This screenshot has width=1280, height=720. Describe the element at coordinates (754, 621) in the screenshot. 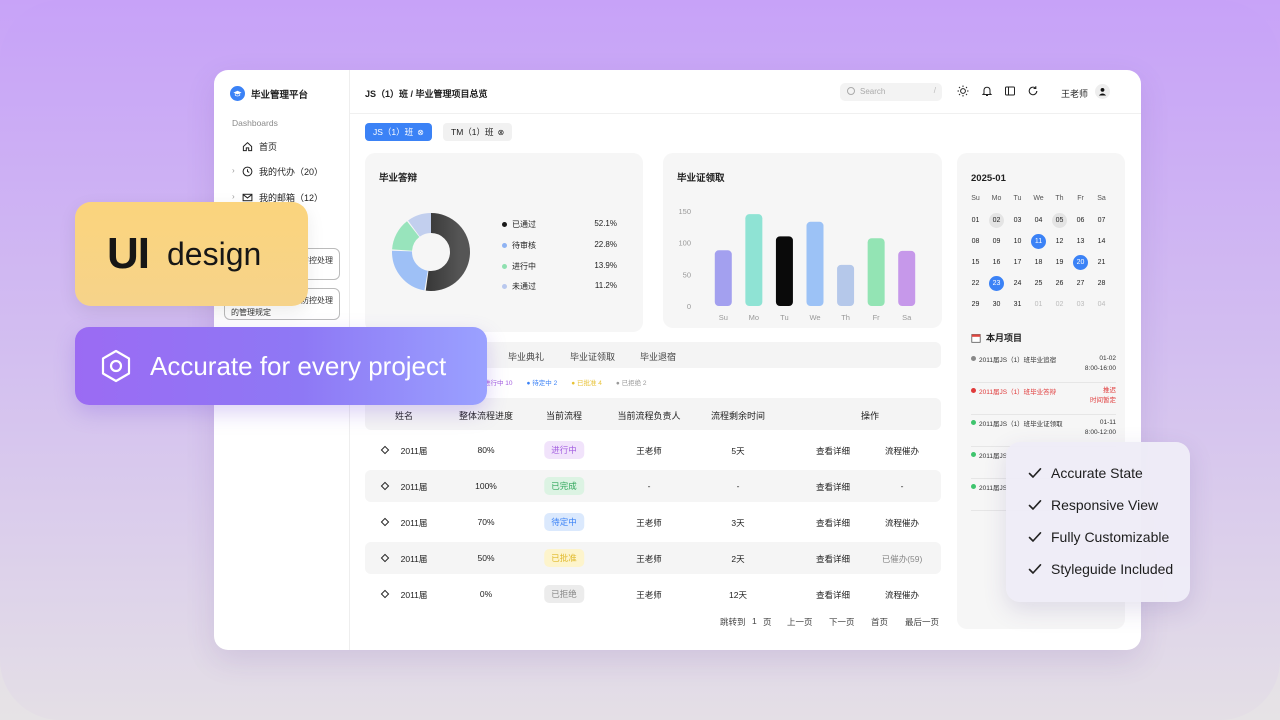

I see `pager-page-input: 1` at that location.